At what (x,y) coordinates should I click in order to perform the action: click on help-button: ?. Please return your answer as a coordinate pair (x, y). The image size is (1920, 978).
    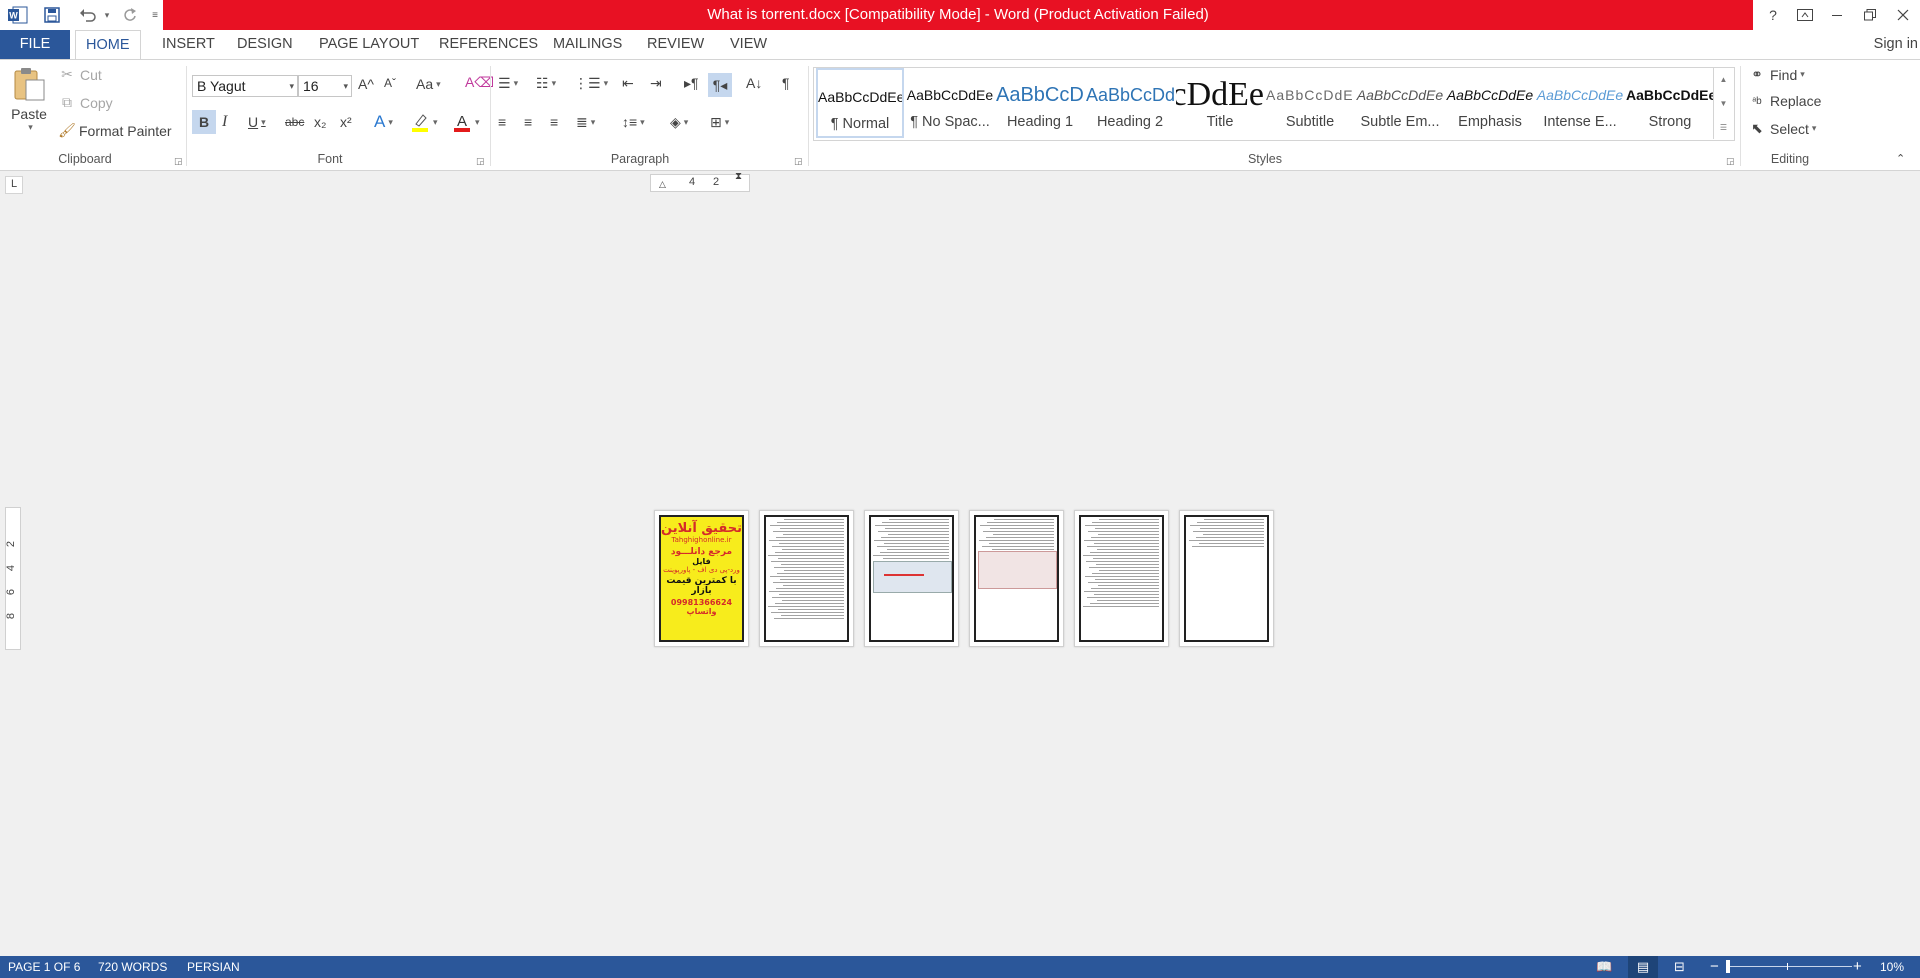
    Looking at the image, I should click on (1773, 15).